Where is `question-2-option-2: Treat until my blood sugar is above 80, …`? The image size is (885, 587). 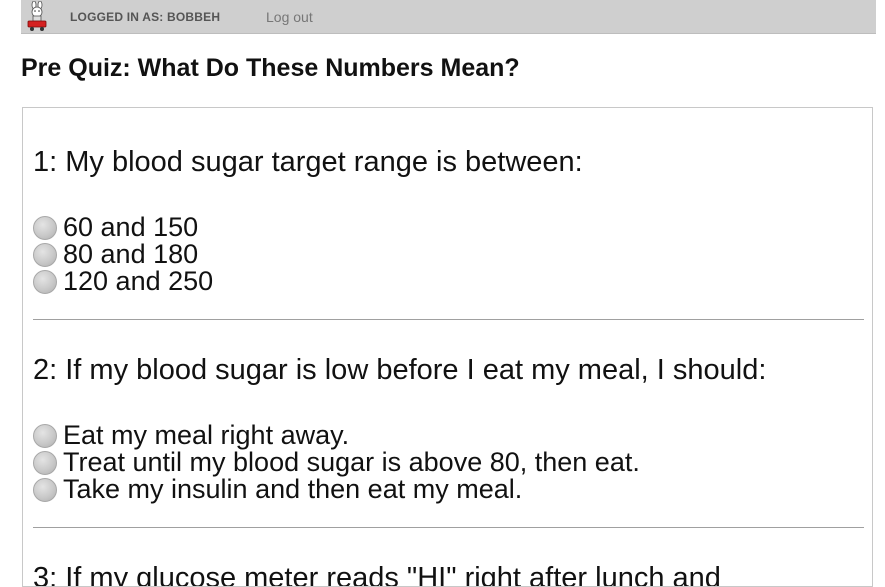
question-2-option-2: Treat until my blood sugar is above 80, … is located at coordinates (336, 462).